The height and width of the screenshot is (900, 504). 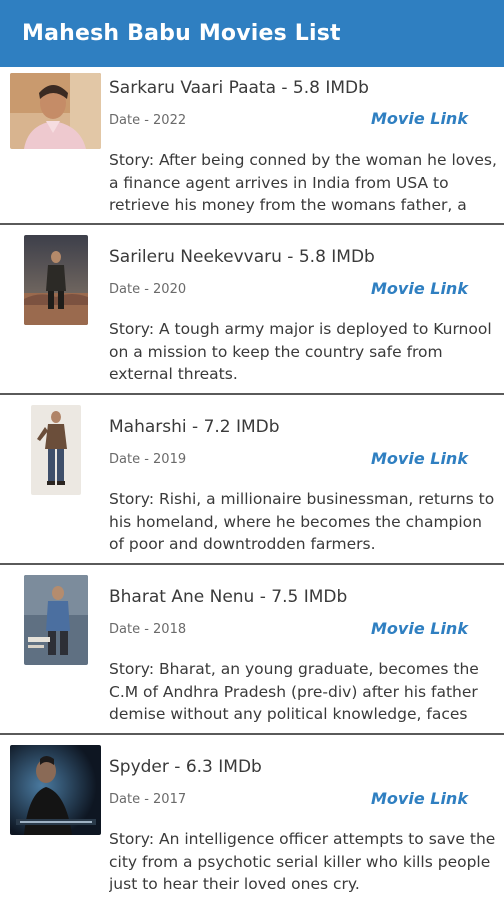 I want to click on movie-title: Maharshi - 7.2 IMDb, so click(x=194, y=427).